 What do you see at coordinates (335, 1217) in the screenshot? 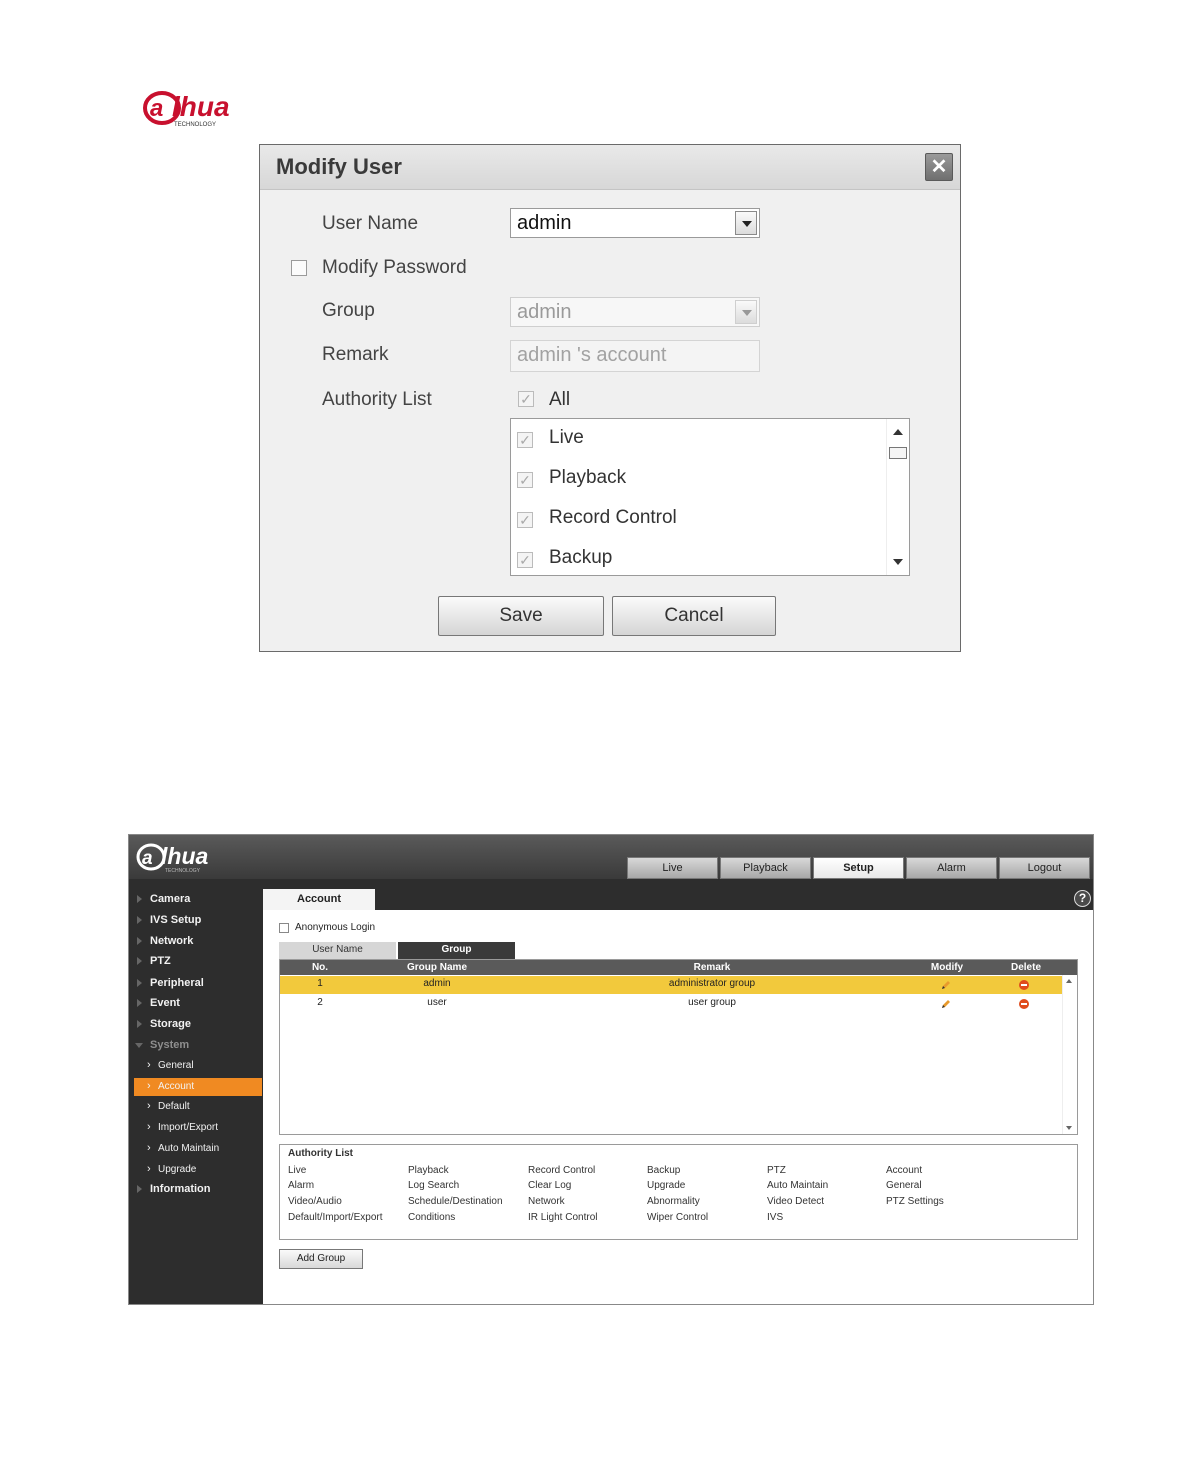
I see `authority-cell: Default/Import/Export` at bounding box center [335, 1217].